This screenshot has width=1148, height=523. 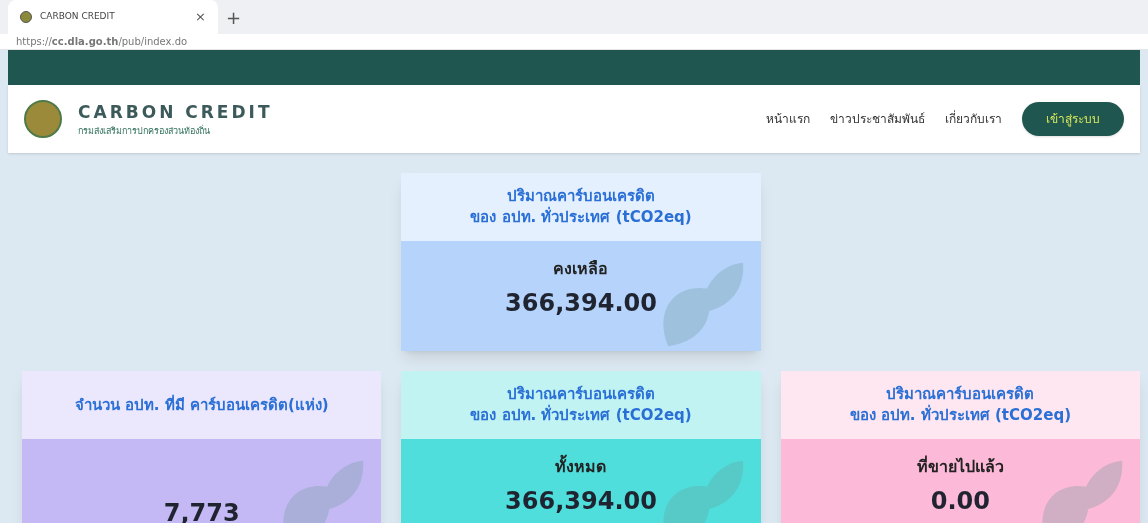 What do you see at coordinates (960, 501) in the screenshot?
I see `card-value: 0.00` at bounding box center [960, 501].